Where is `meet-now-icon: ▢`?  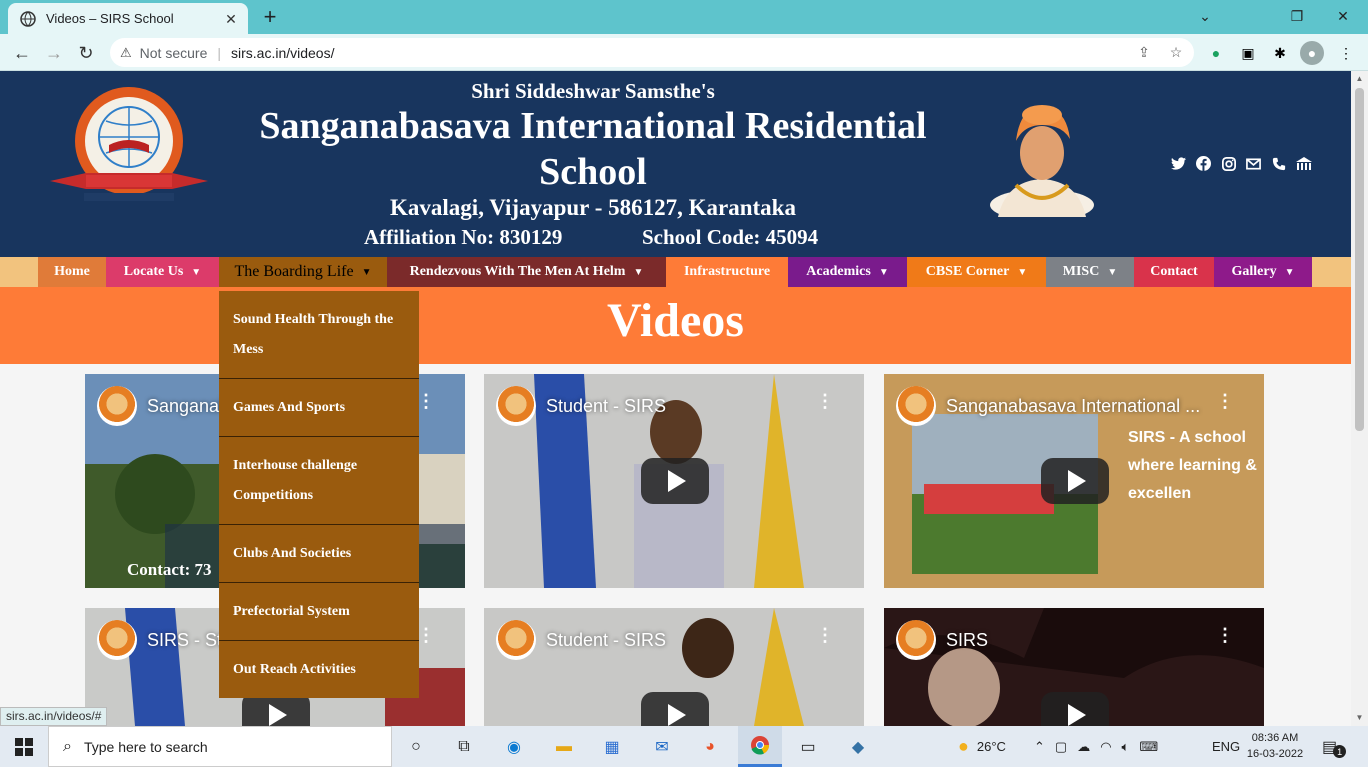 meet-now-icon: ▢ is located at coordinates (1061, 747).